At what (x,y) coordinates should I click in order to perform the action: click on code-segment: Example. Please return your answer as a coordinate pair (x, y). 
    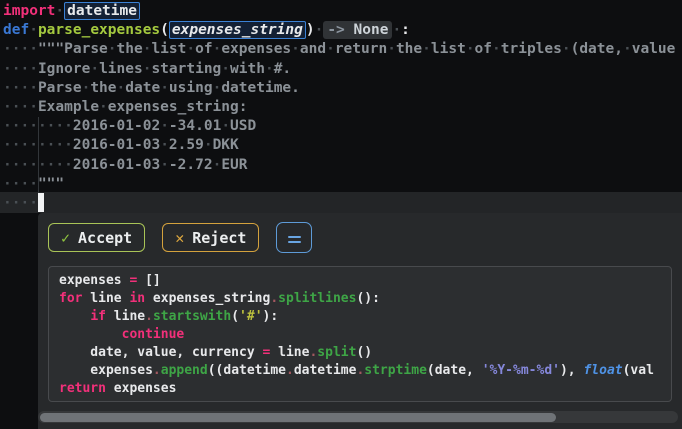
    Looking at the image, I should click on (68, 106).